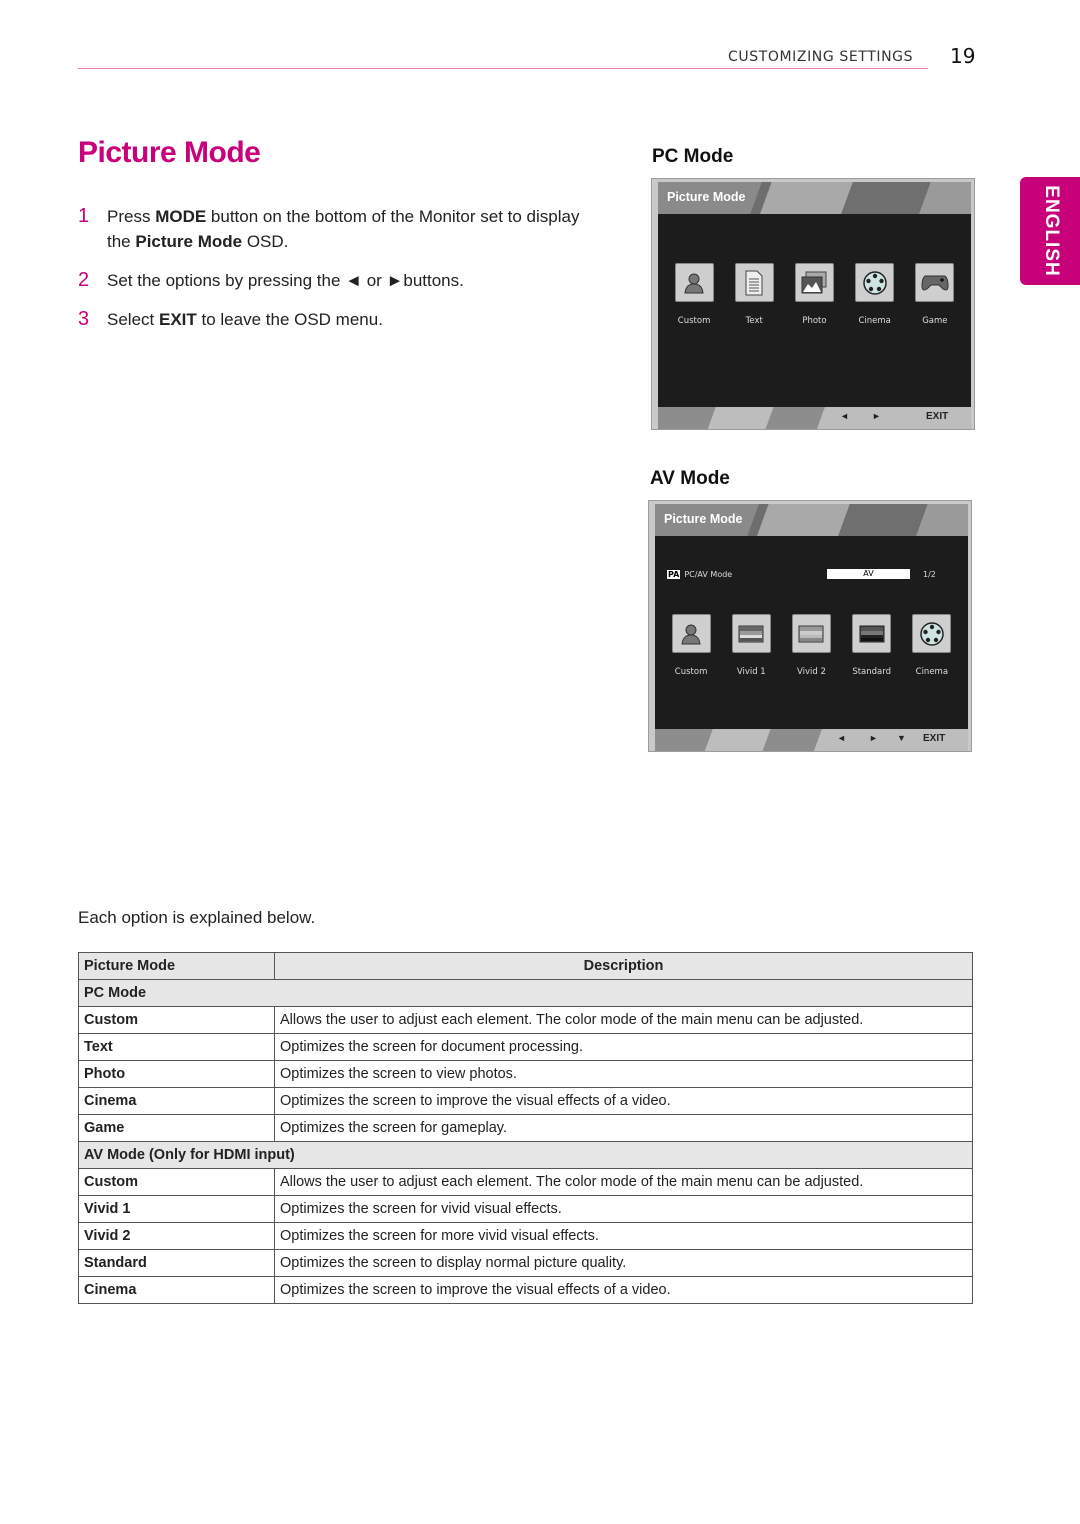 This screenshot has width=1080, height=1524. Describe the element at coordinates (623, 966) in the screenshot. I see `header-description: Description` at that location.